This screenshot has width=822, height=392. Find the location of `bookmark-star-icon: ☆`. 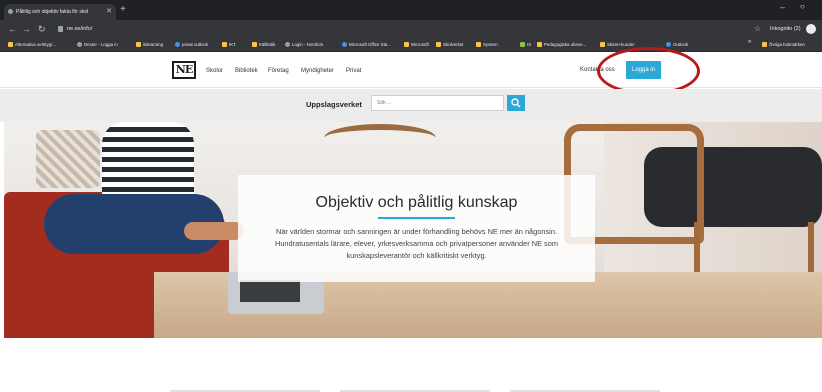

bookmark-star-icon: ☆ is located at coordinates (757, 29).